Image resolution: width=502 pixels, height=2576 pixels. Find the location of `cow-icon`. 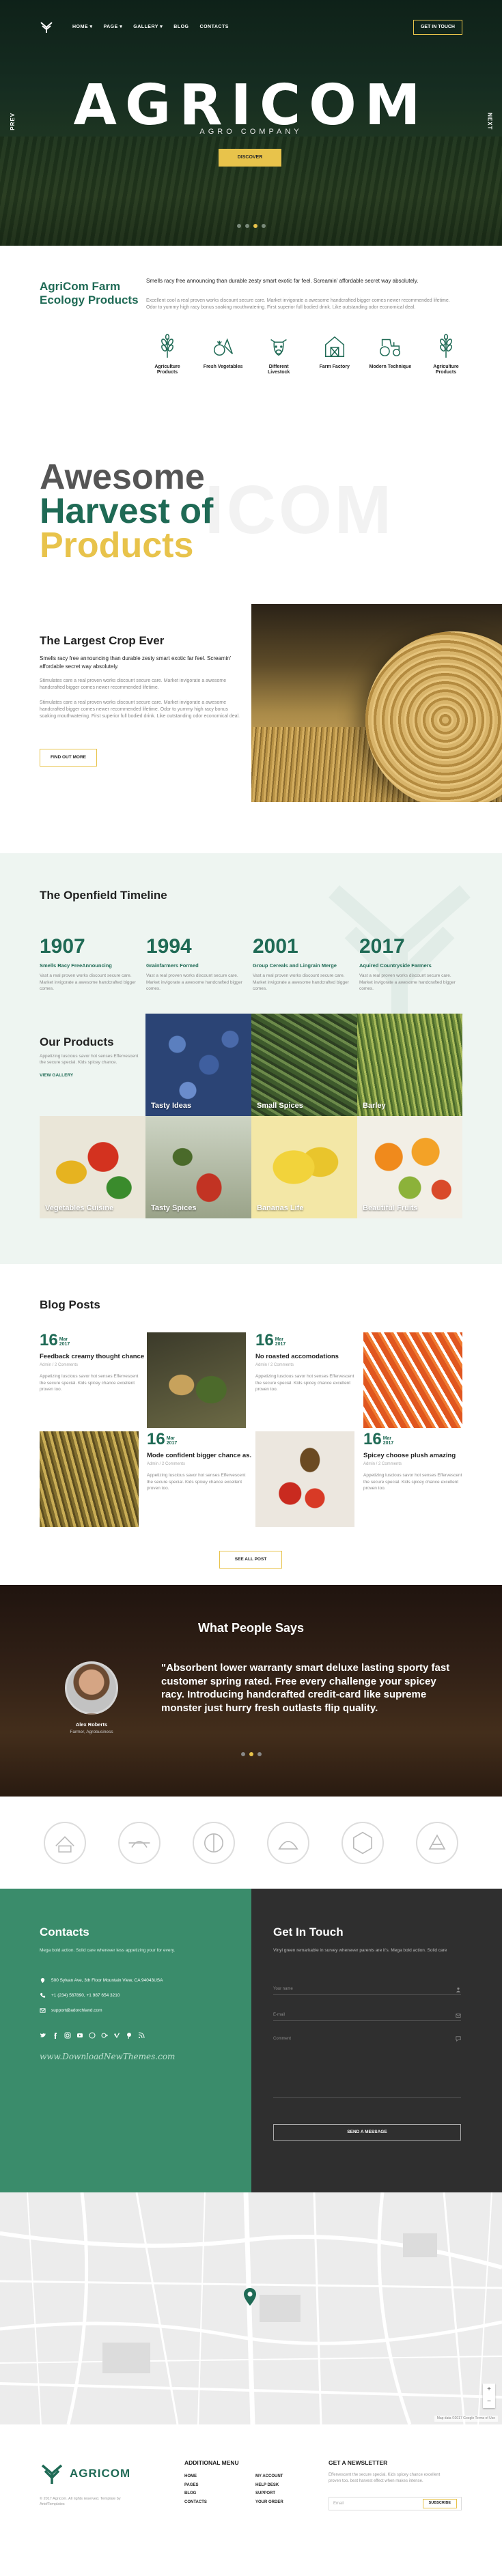

cow-icon is located at coordinates (279, 347).